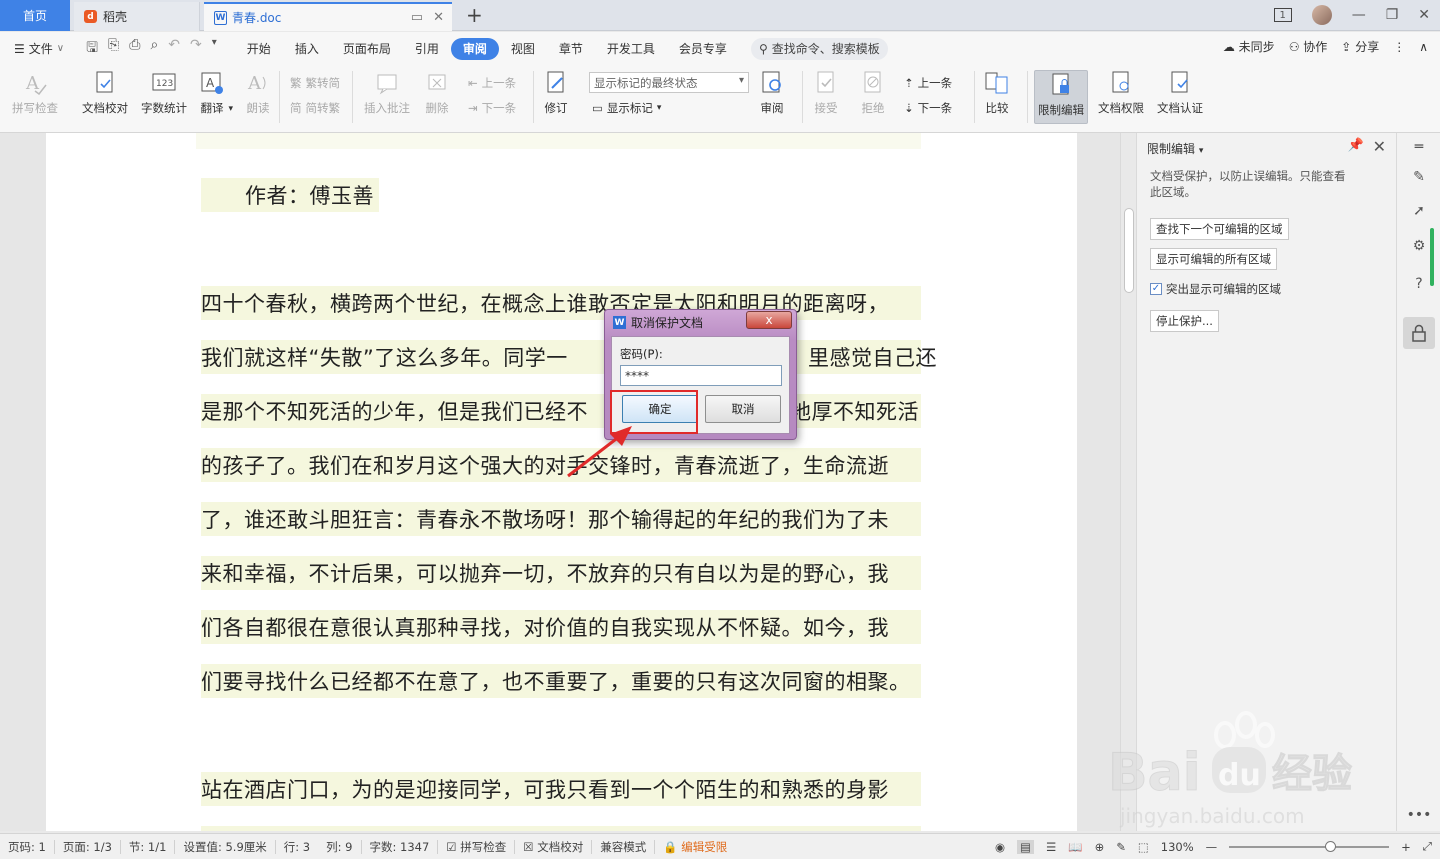  What do you see at coordinates (1321, 15) in the screenshot?
I see `avatar` at bounding box center [1321, 15].